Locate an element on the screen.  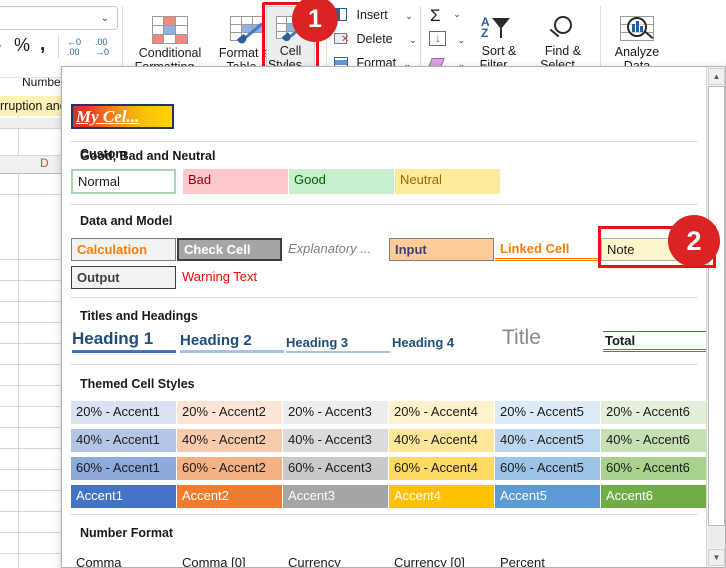
style-60-accent4: 60% - Accent4 is located at coordinates (441, 468).